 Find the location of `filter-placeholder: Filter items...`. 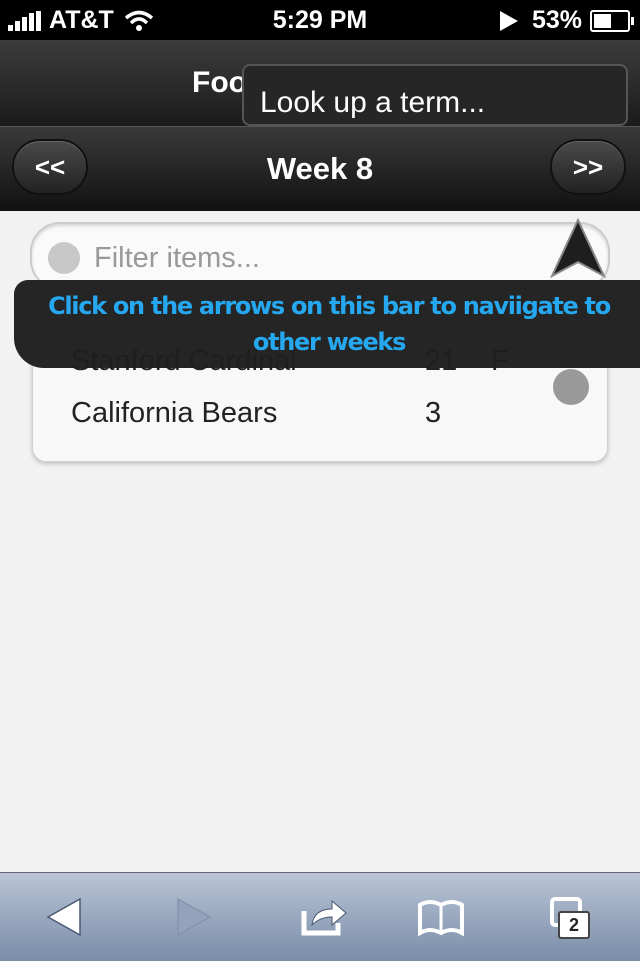

filter-placeholder: Filter items... is located at coordinates (177, 258).